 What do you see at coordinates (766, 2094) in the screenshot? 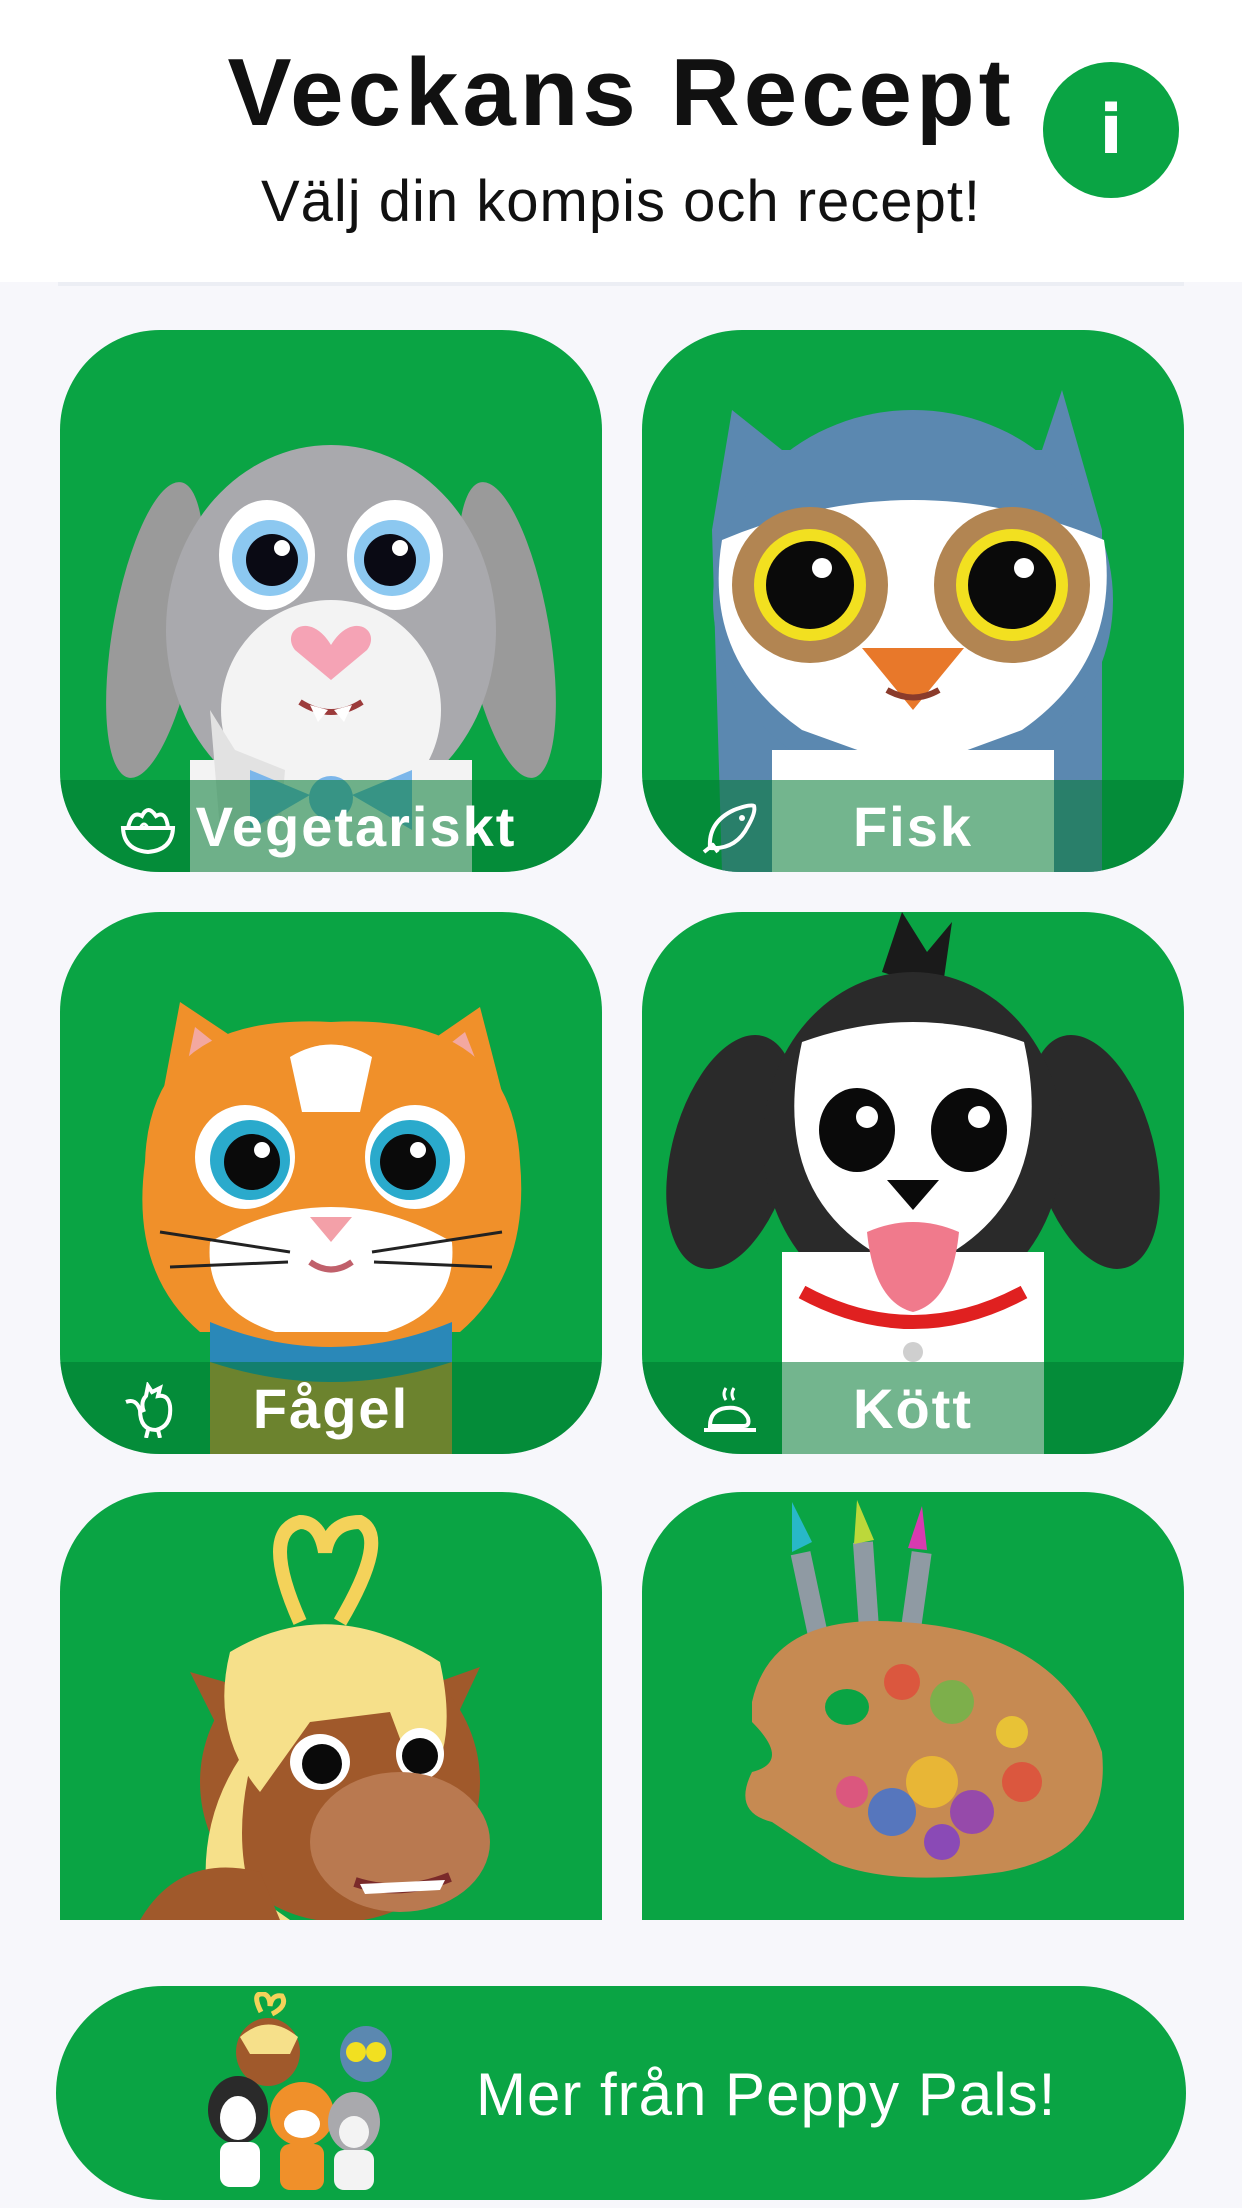
I see `more-from-peppy-pals-label: Mer från Peppy Pals!` at bounding box center [766, 2094].